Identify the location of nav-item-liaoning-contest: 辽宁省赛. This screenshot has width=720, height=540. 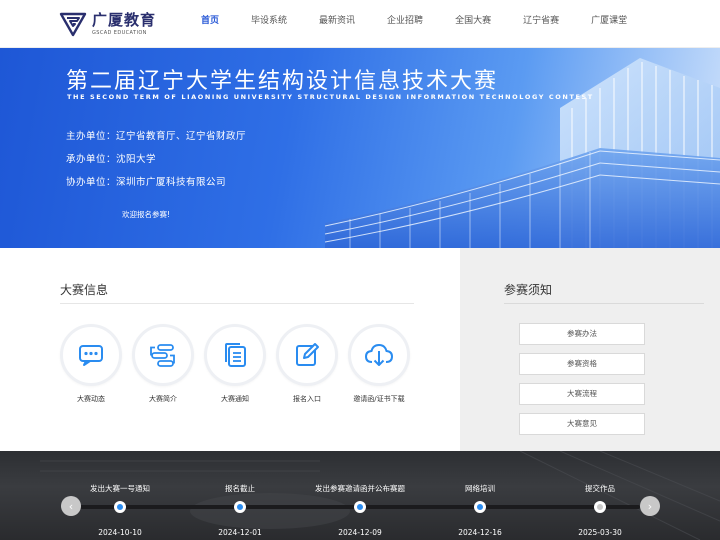
(541, 24).